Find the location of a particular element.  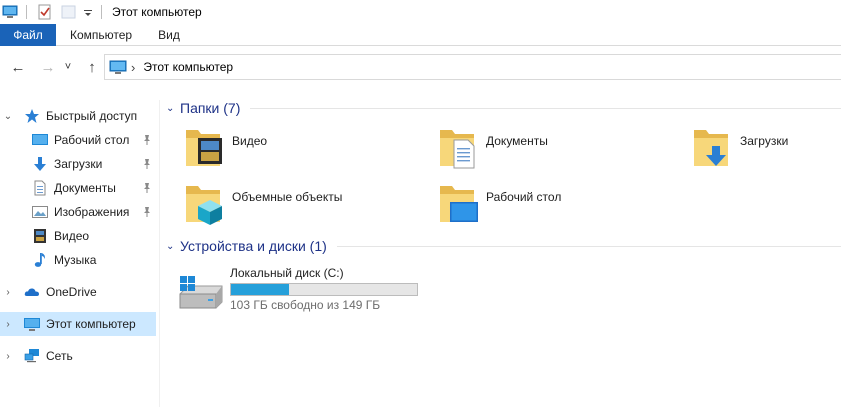

group-title: Папки (7) is located at coordinates (210, 108).